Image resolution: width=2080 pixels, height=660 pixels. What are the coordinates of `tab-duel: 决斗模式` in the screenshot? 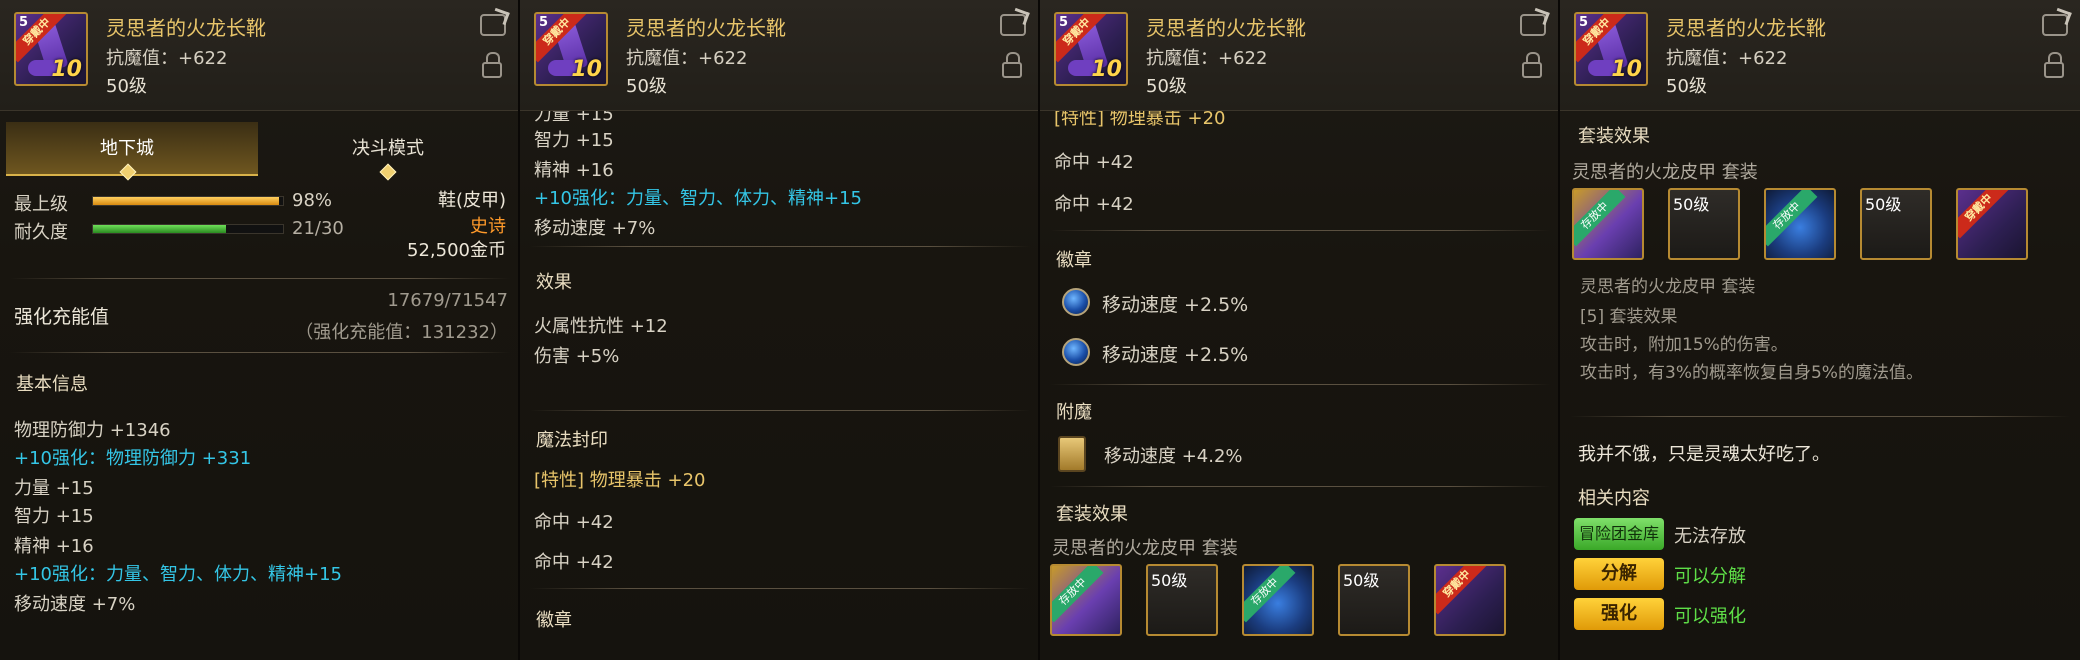 It's located at (388, 147).